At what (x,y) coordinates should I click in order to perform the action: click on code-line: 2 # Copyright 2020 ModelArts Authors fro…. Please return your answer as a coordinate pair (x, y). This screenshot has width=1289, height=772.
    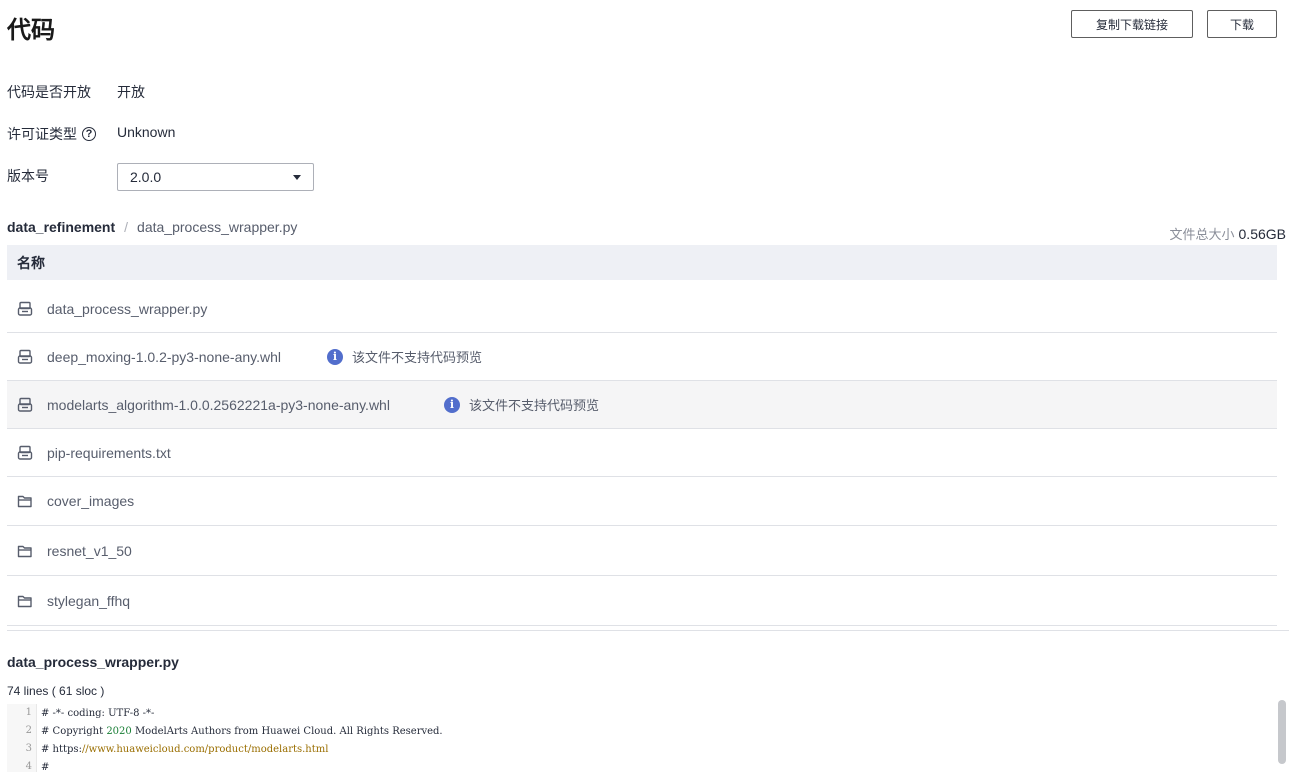
    Looking at the image, I should click on (642, 731).